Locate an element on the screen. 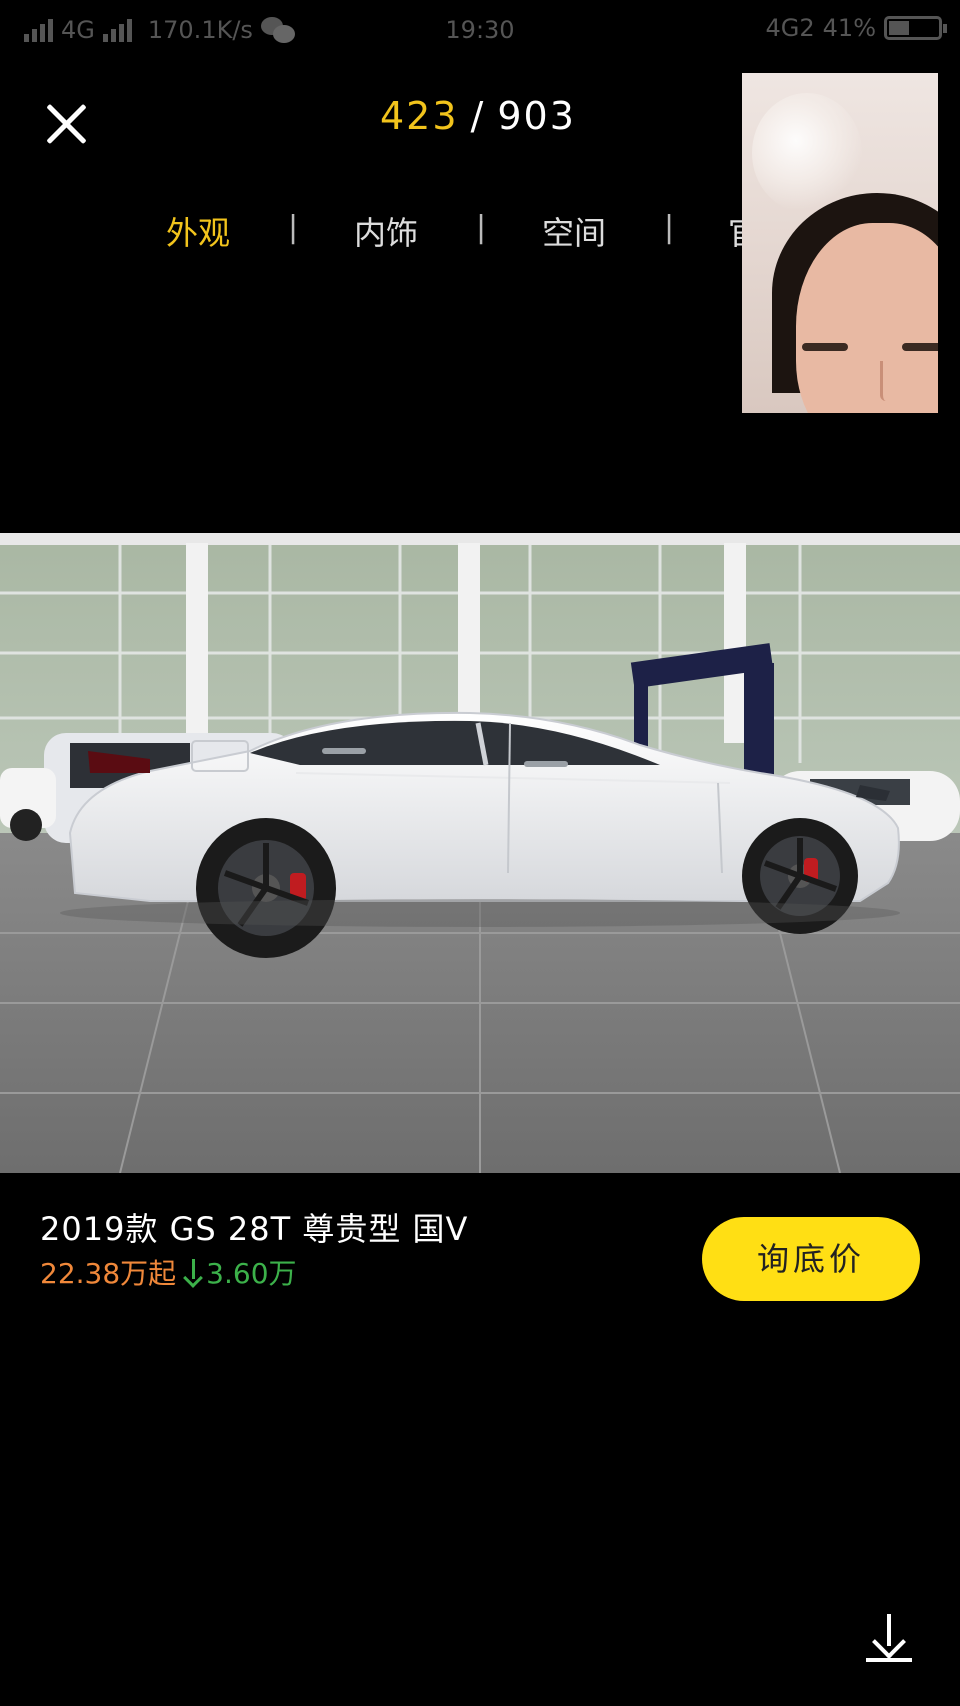 The height and width of the screenshot is (1706, 960). inquiry-button: 询底价 is located at coordinates (811, 1259).